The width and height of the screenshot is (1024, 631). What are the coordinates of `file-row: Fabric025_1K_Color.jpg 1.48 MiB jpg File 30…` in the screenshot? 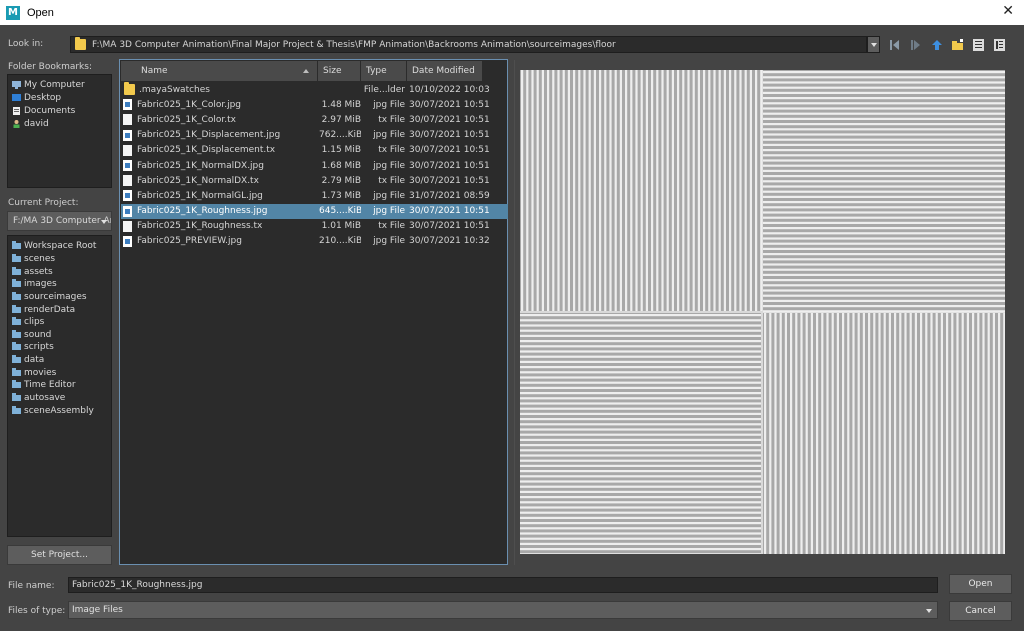 It's located at (314, 104).